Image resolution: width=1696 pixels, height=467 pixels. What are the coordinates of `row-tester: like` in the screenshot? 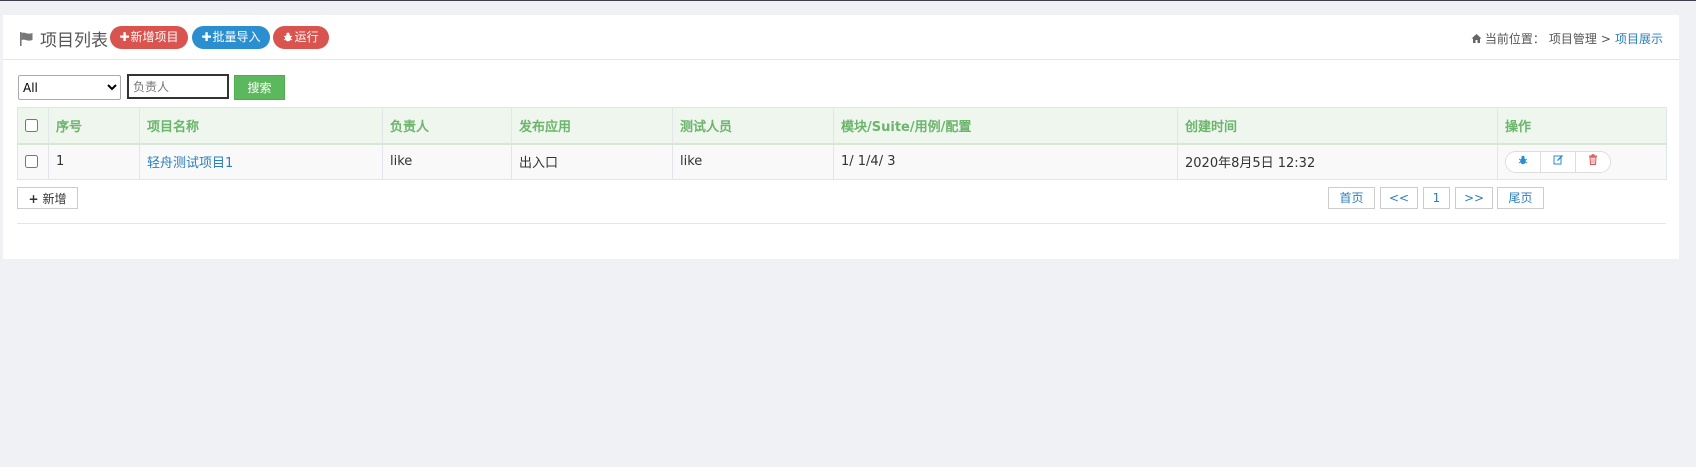 It's located at (753, 161).